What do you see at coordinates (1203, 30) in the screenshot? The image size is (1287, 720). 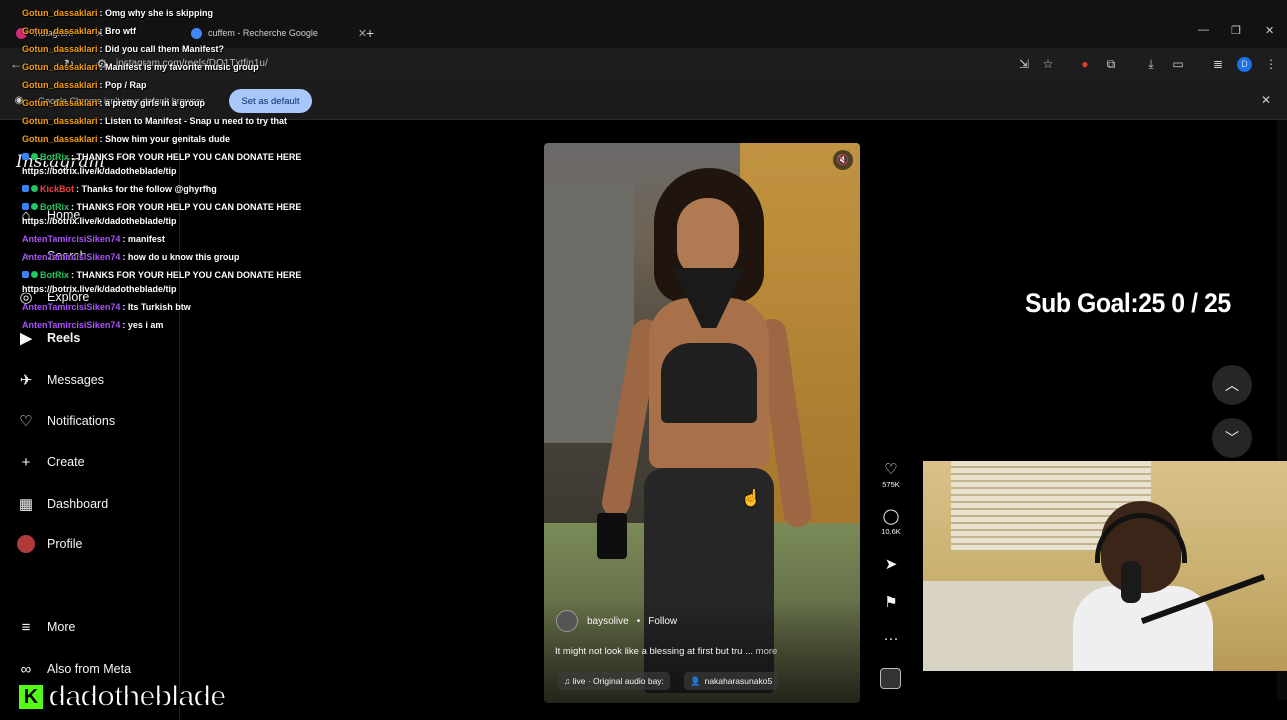 I see `minimize-icon: —` at bounding box center [1203, 30].